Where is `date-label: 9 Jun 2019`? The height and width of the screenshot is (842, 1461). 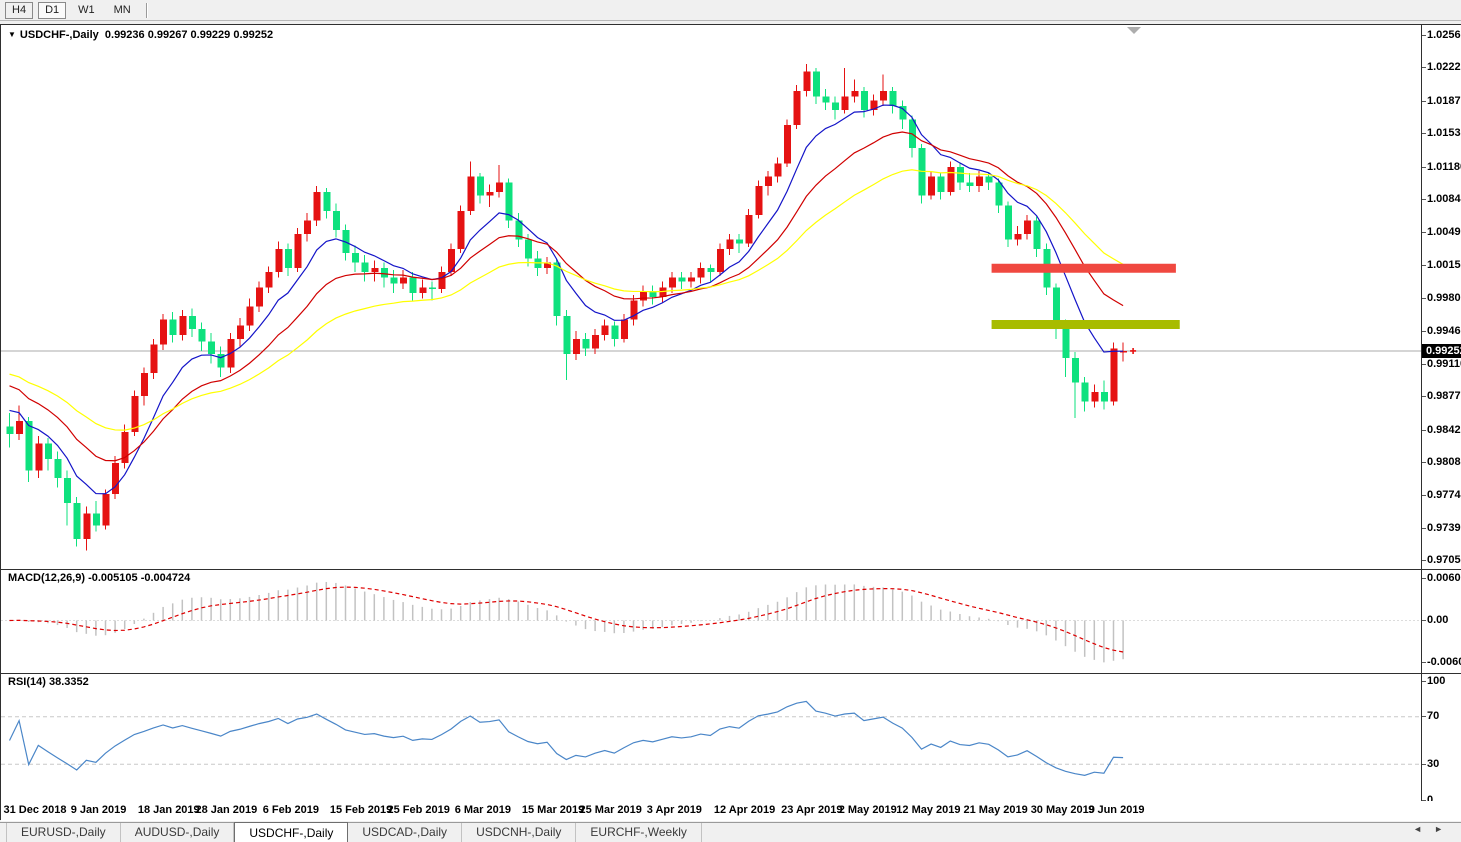 date-label: 9 Jun 2019 is located at coordinates (1116, 810).